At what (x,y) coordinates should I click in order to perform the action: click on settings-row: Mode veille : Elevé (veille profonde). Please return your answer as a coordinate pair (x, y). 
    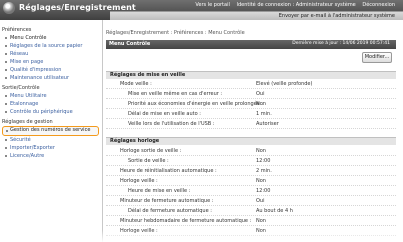
    Looking at the image, I should click on (251, 84).